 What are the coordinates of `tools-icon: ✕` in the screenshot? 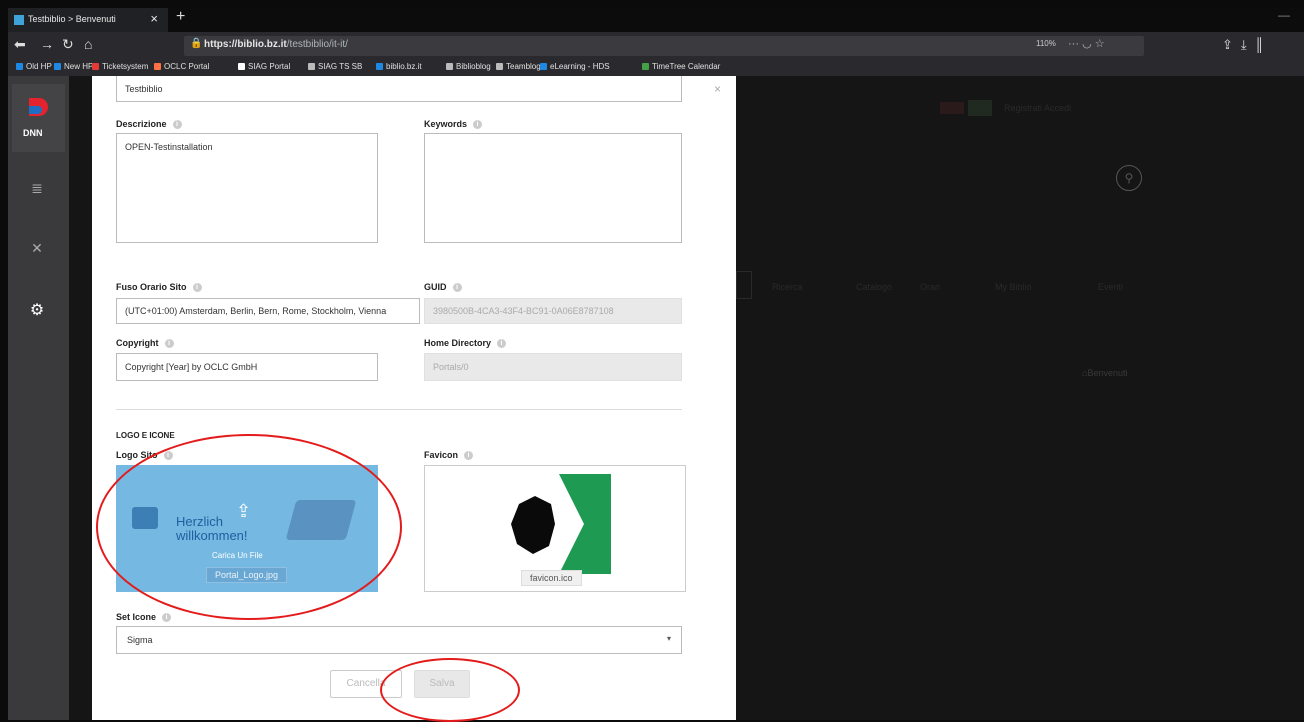 It's located at (37, 248).